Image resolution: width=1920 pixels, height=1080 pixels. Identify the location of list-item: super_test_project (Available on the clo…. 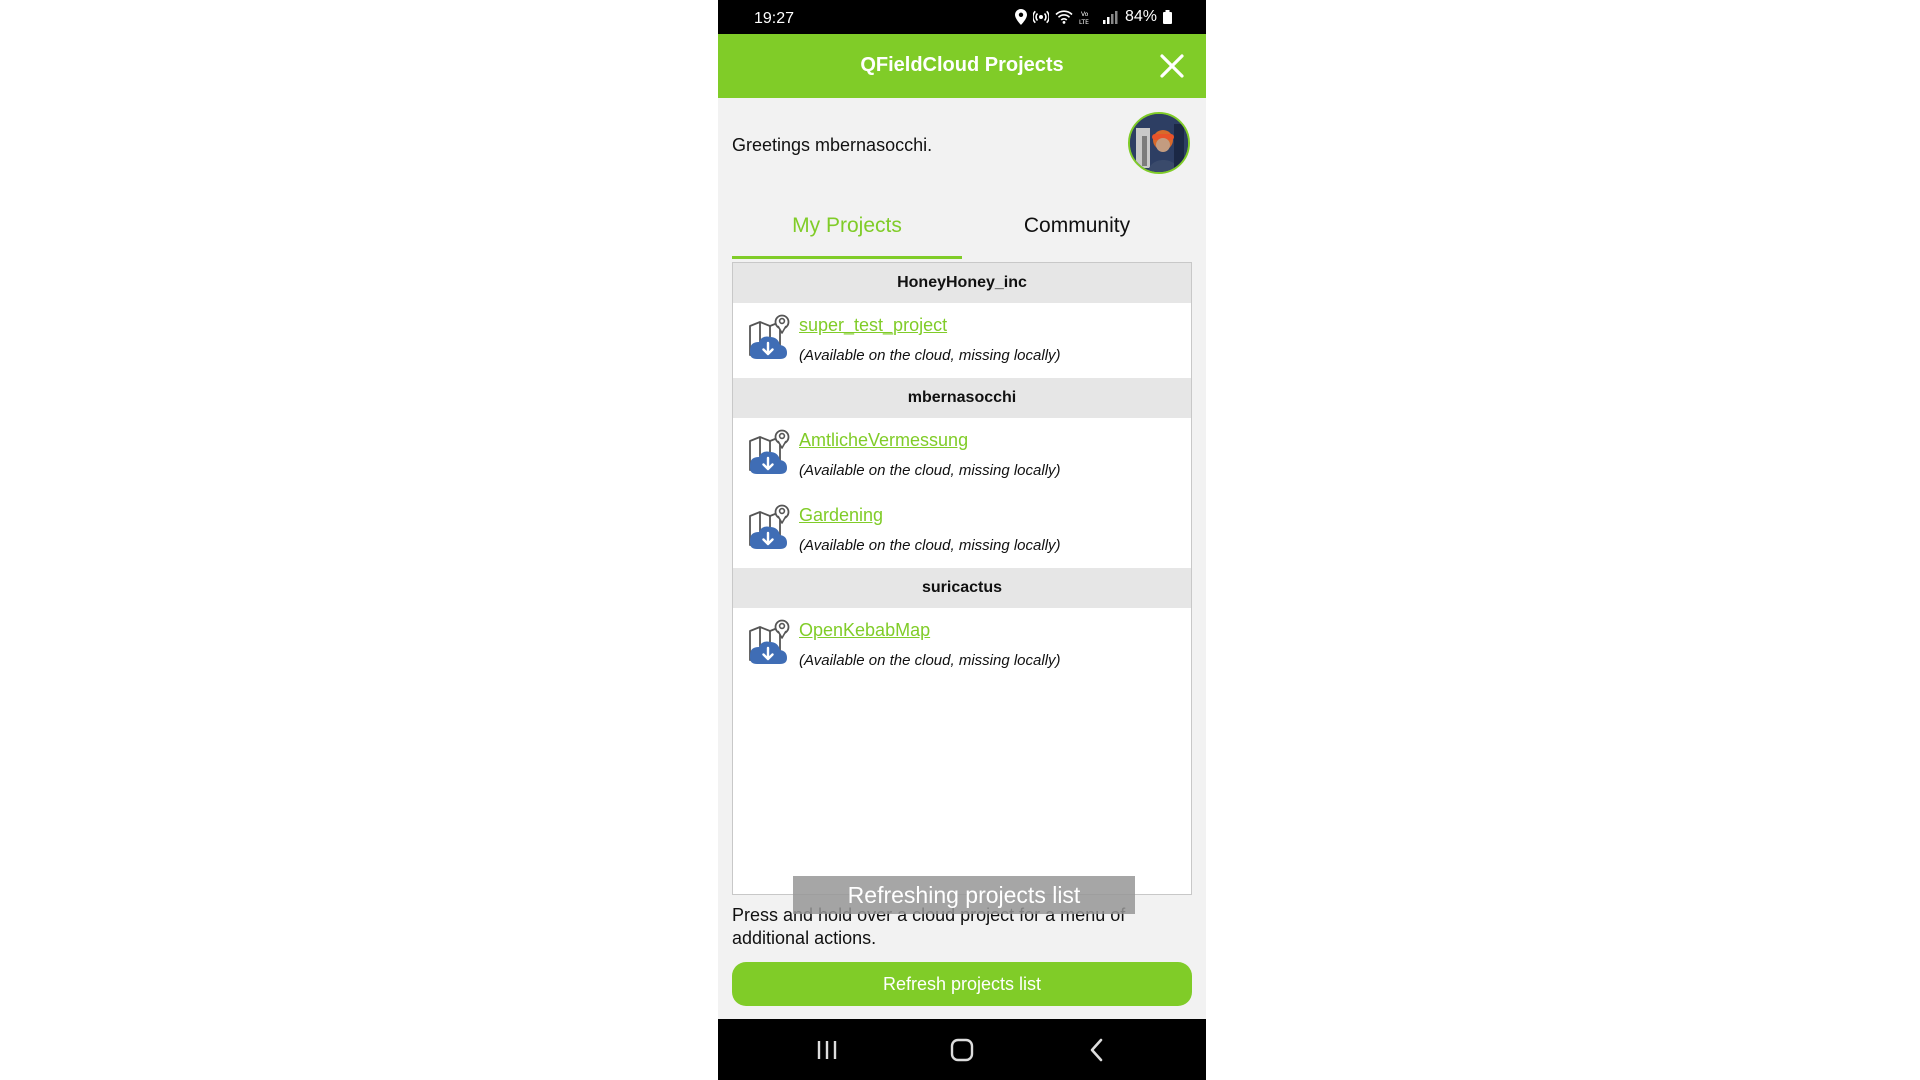
(962, 340).